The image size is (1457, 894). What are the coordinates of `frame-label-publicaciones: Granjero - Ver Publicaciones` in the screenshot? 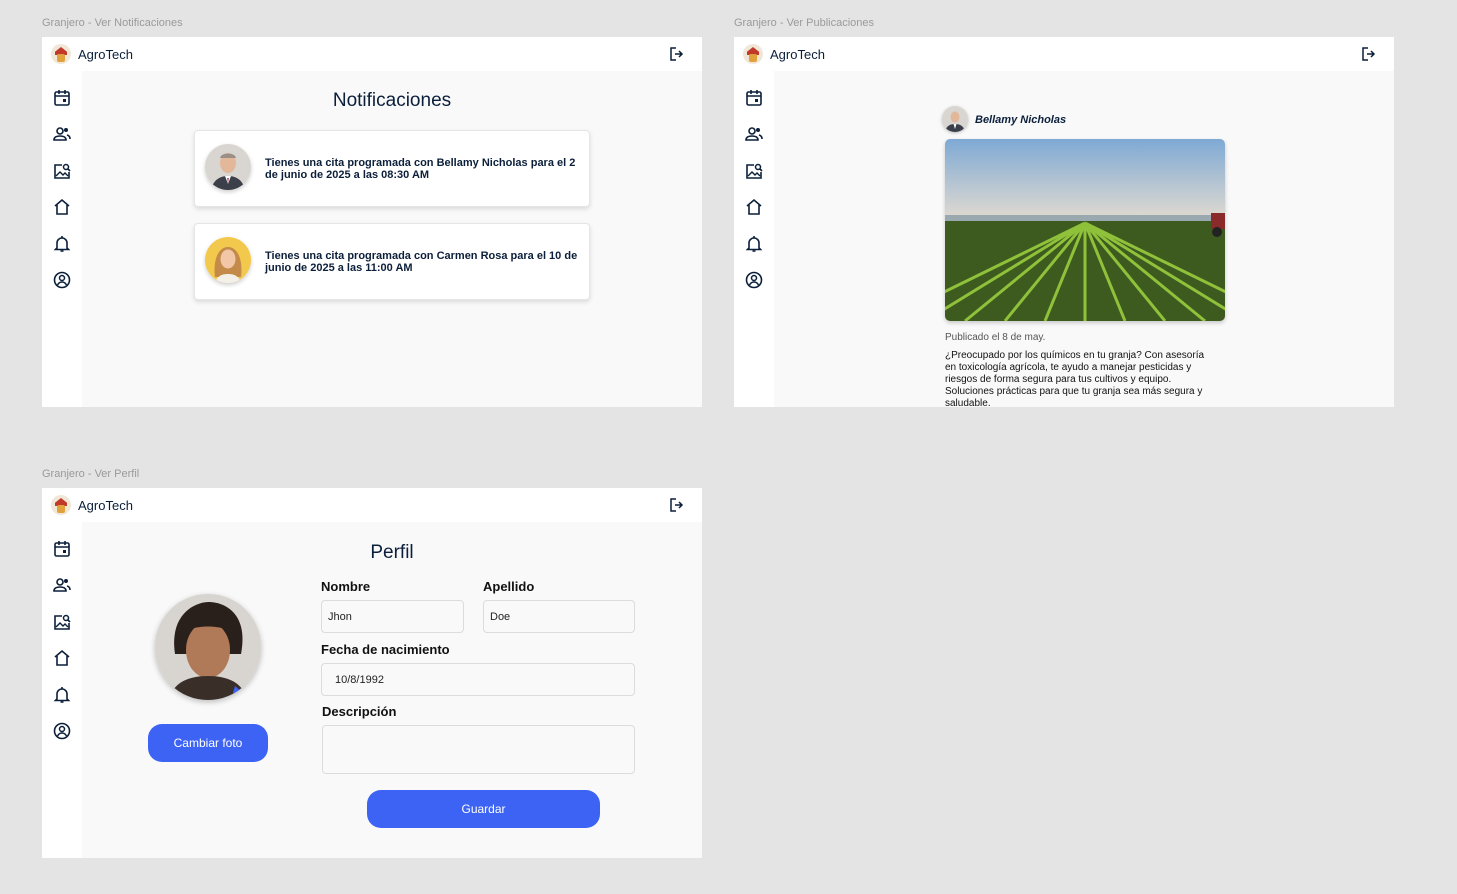 It's located at (804, 23).